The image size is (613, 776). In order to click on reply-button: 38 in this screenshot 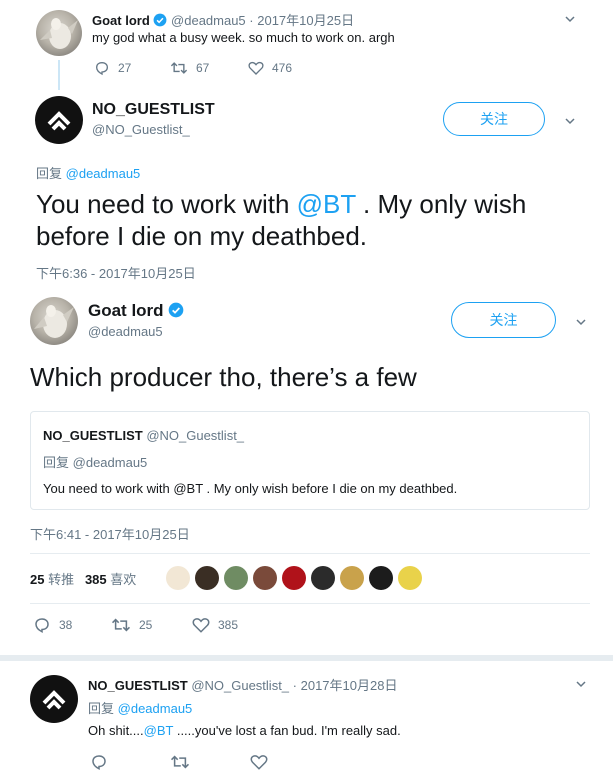, I will do `click(52, 625)`.